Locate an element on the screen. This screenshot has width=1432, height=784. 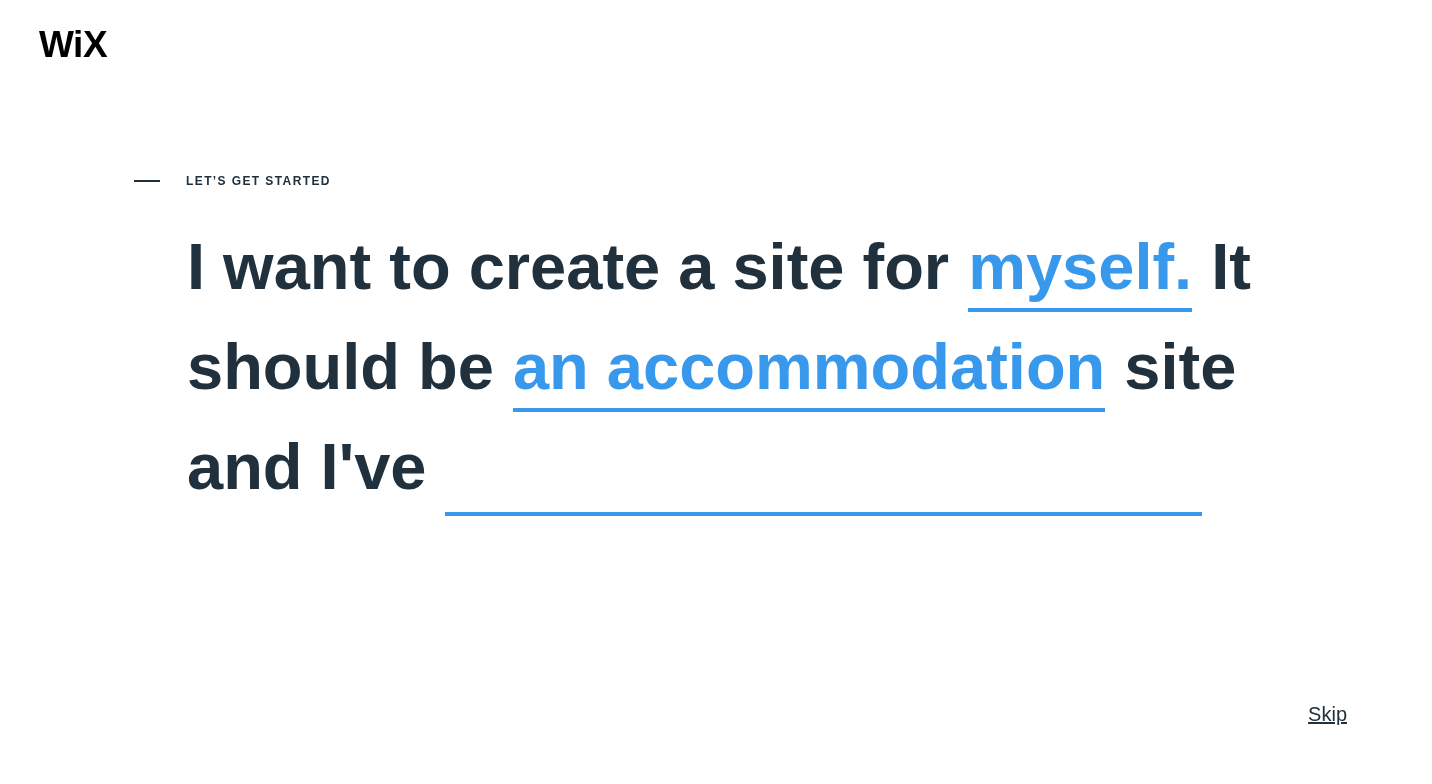
sentence-text: I want to create a site for is located at coordinates (568, 267).